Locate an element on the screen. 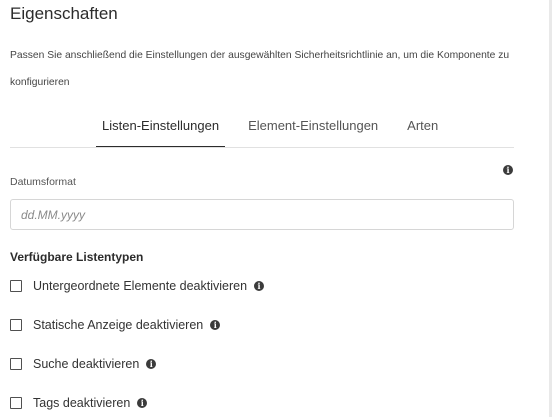 The image size is (552, 417). checkbox-label: Statische Anzeige deaktivieren is located at coordinates (118, 325).